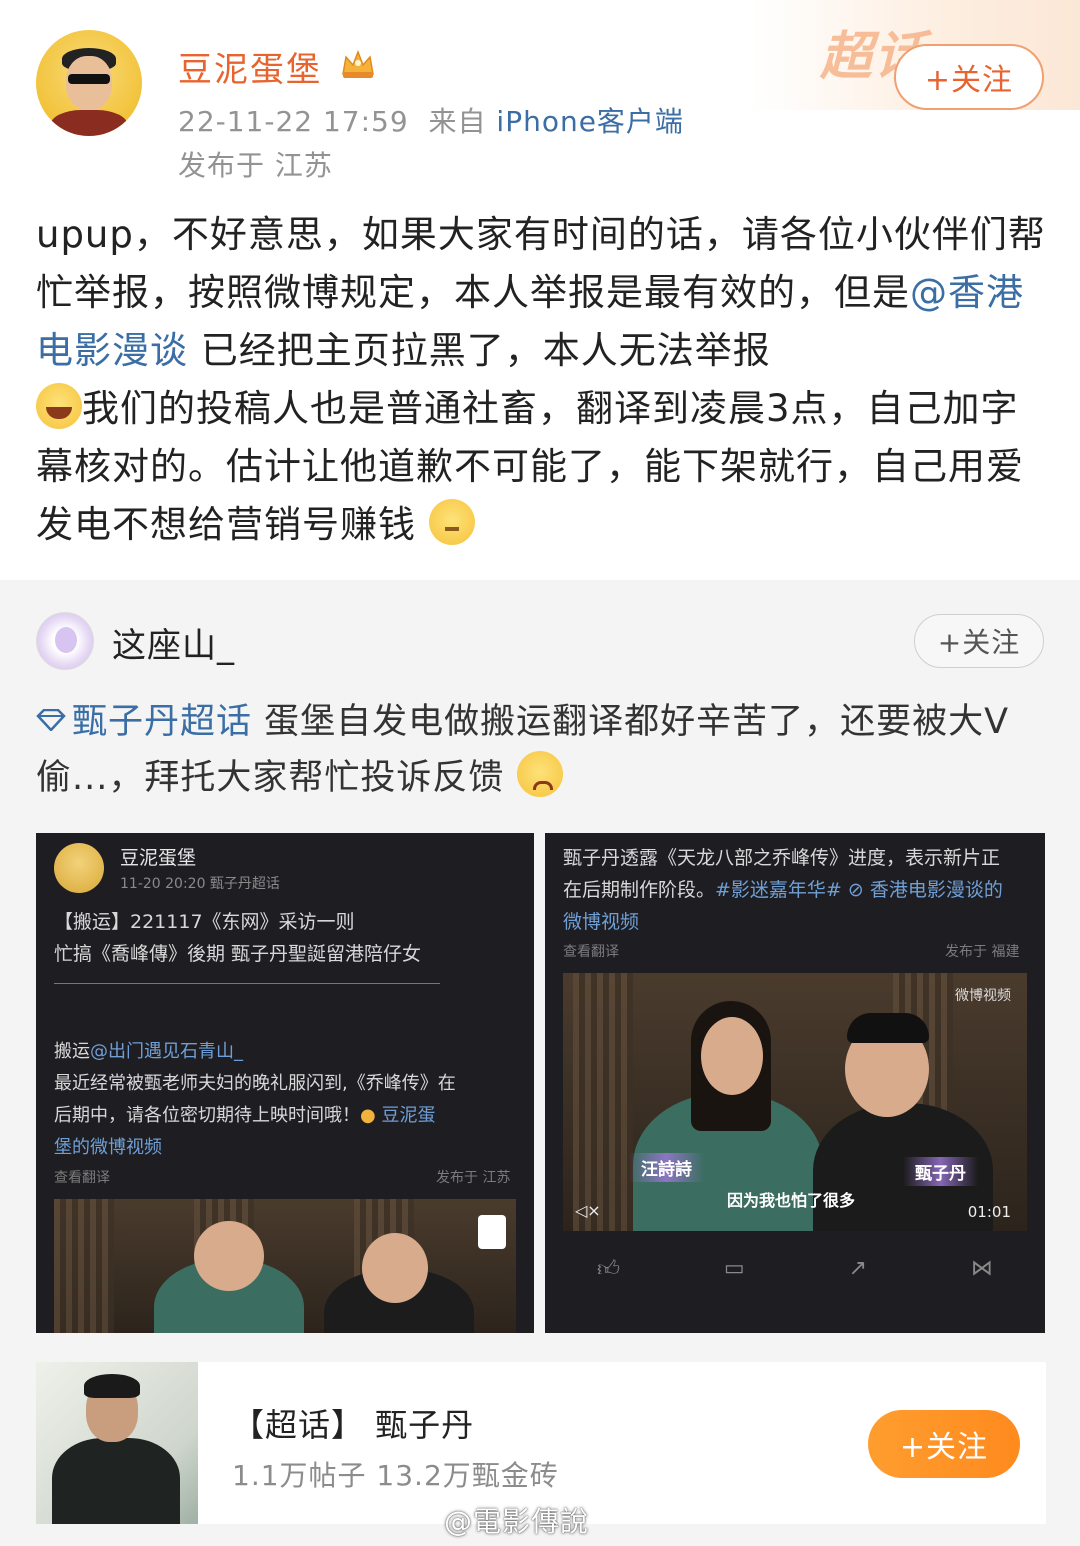 The width and height of the screenshot is (1080, 1546). What do you see at coordinates (353, 1425) in the screenshot?
I see `topic-title: 【超话】 甄子丹` at bounding box center [353, 1425].